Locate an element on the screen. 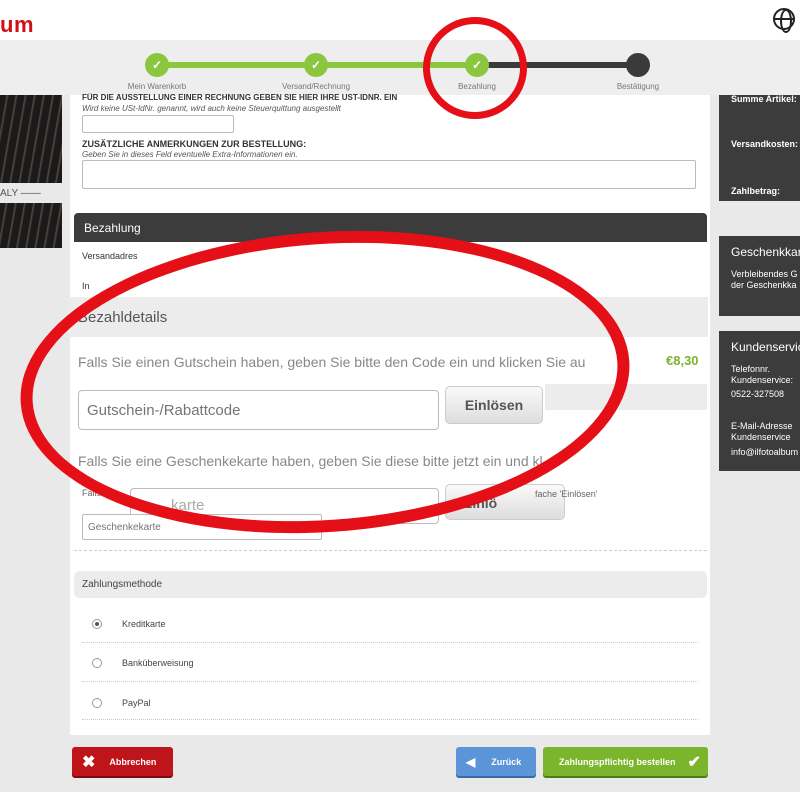  giftcard-panel-title: Geschenkkarte is located at coordinates (765, 252).